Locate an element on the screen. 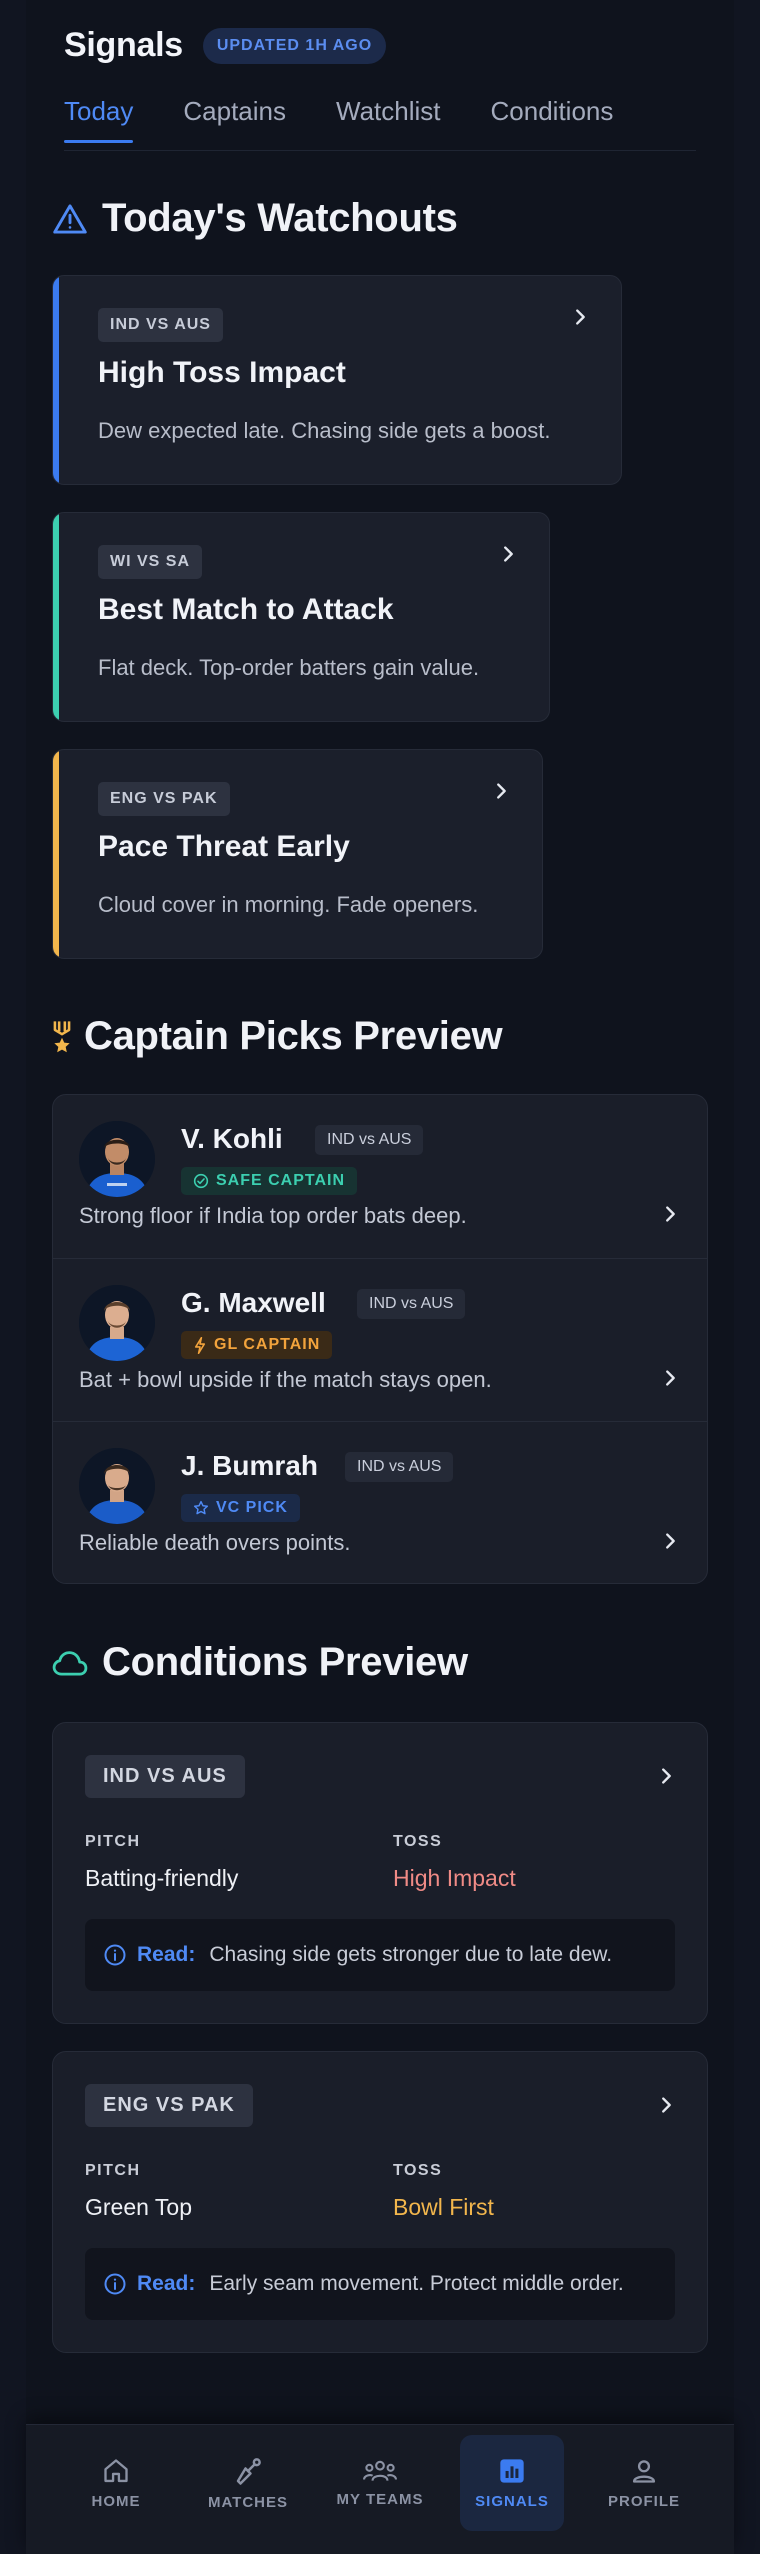 This screenshot has height=2554, width=760. conditions-header: Conditions Preview is located at coordinates (260, 1662).